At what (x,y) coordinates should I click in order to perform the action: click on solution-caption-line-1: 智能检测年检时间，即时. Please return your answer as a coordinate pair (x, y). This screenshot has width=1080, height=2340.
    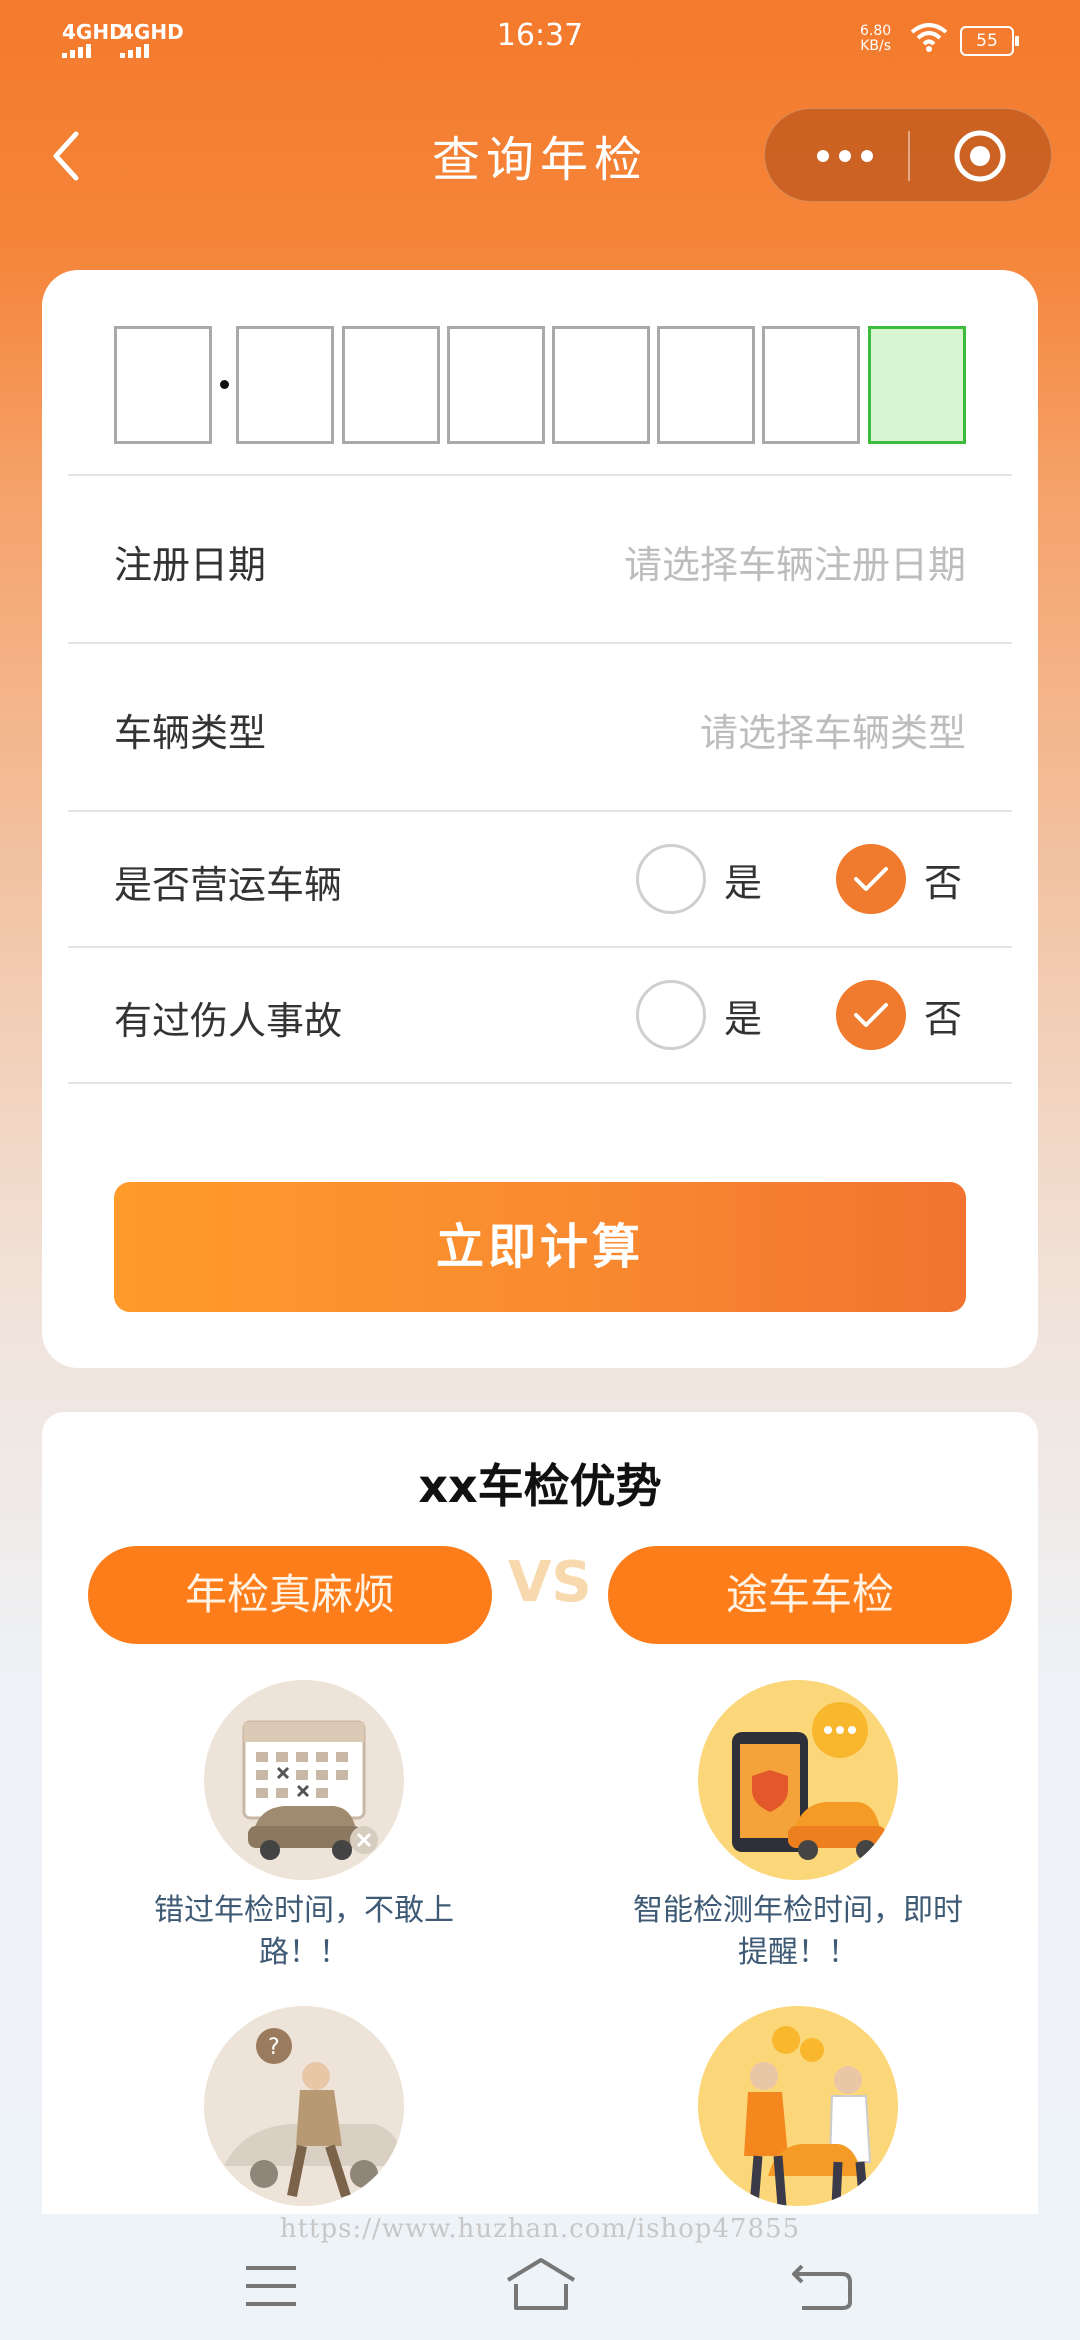
    Looking at the image, I should click on (798, 1910).